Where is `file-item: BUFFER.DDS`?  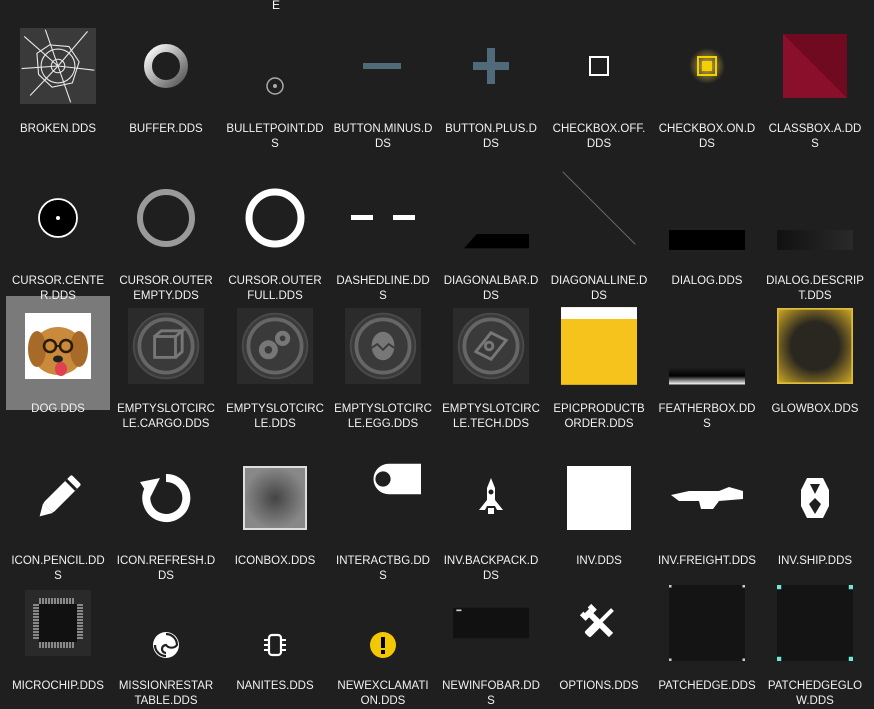
file-item: BUFFER.DDS is located at coordinates (166, 83).